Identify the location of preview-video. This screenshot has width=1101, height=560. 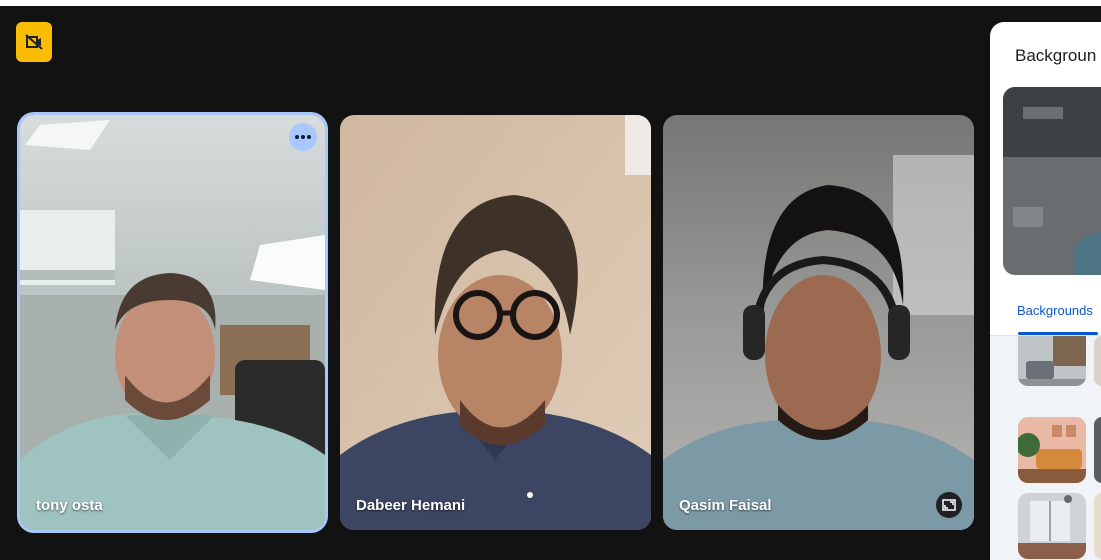
(1052, 181).